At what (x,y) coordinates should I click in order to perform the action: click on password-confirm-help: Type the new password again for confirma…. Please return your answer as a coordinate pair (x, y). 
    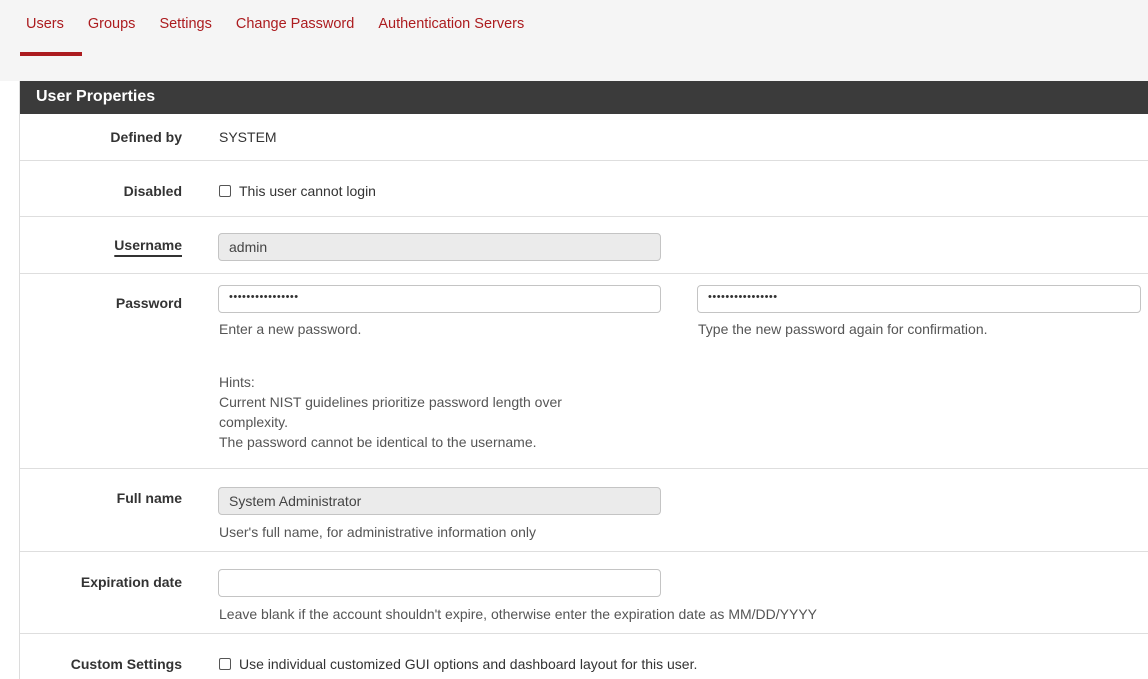
    Looking at the image, I should click on (843, 329).